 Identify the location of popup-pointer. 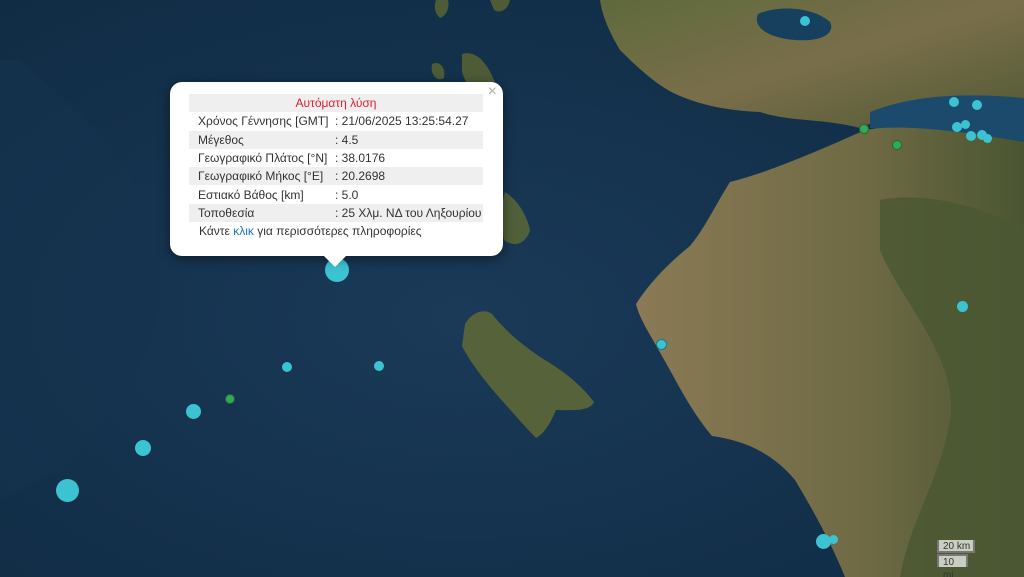
(335, 261).